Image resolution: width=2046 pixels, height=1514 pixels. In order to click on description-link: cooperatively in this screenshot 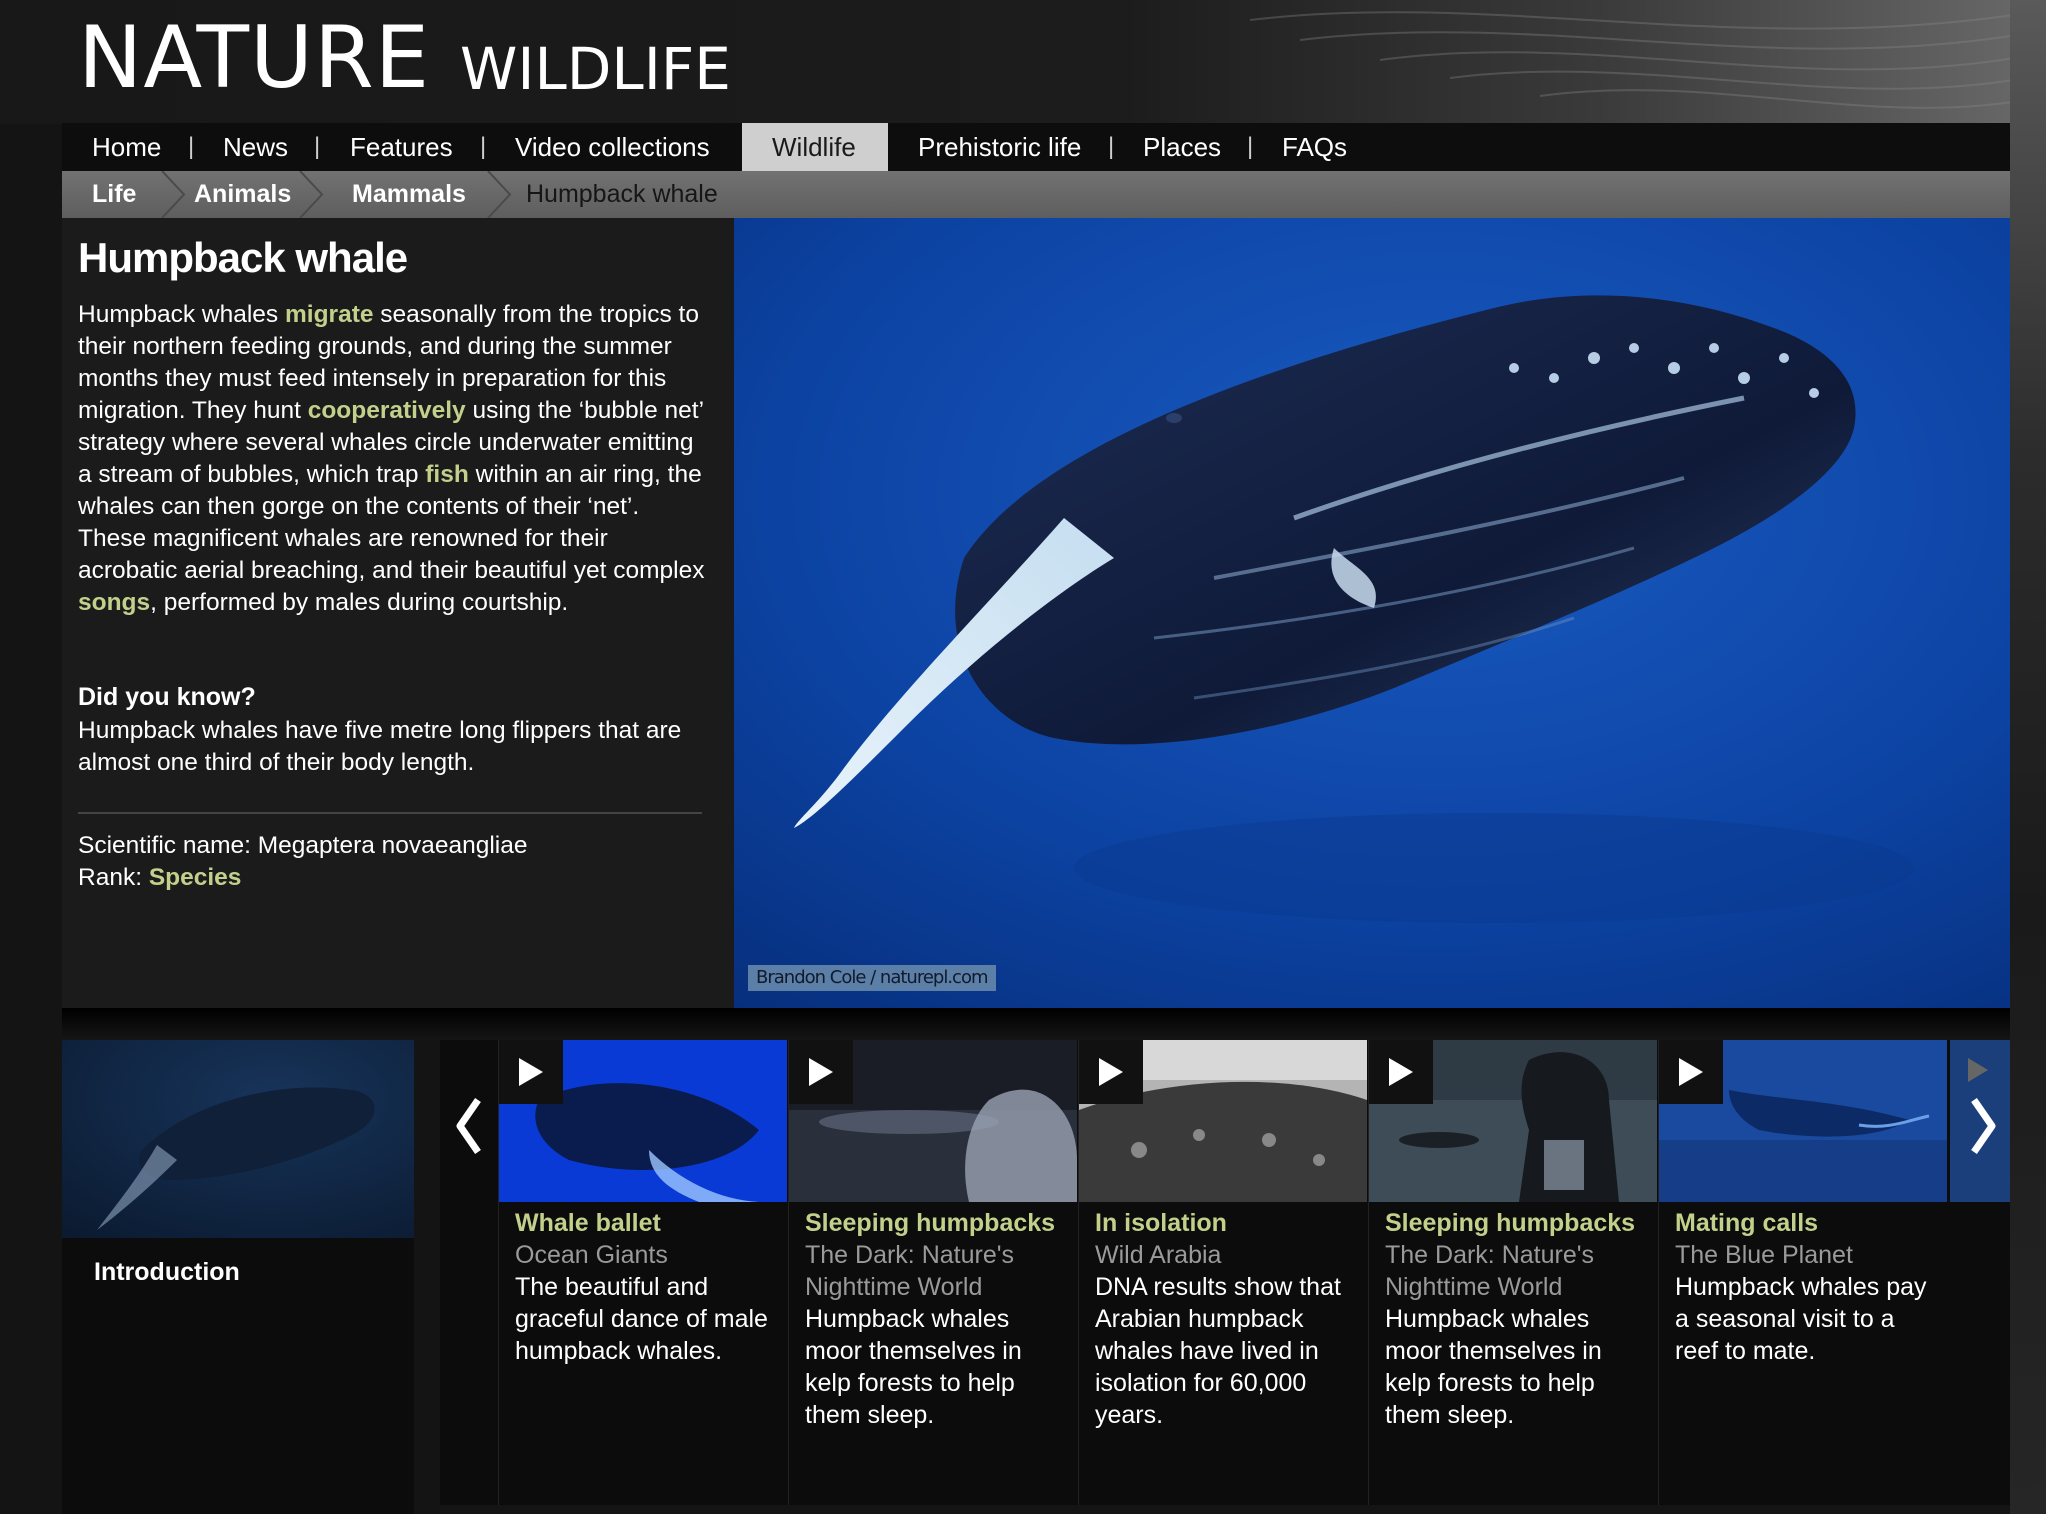, I will do `click(387, 410)`.